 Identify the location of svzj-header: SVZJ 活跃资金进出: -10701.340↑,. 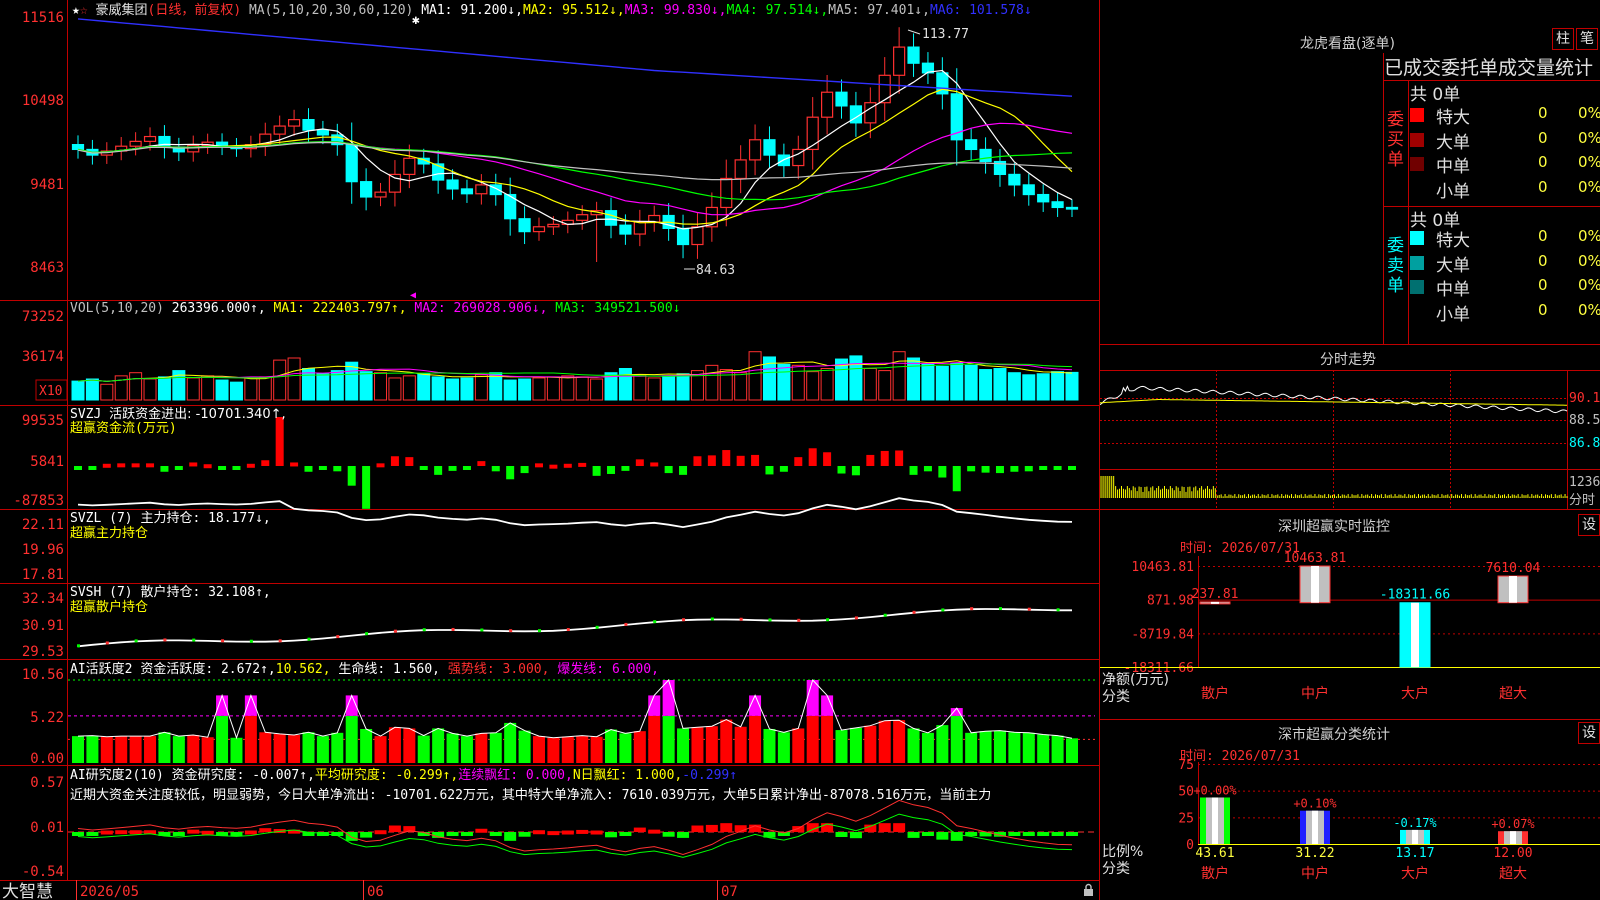
(178, 414).